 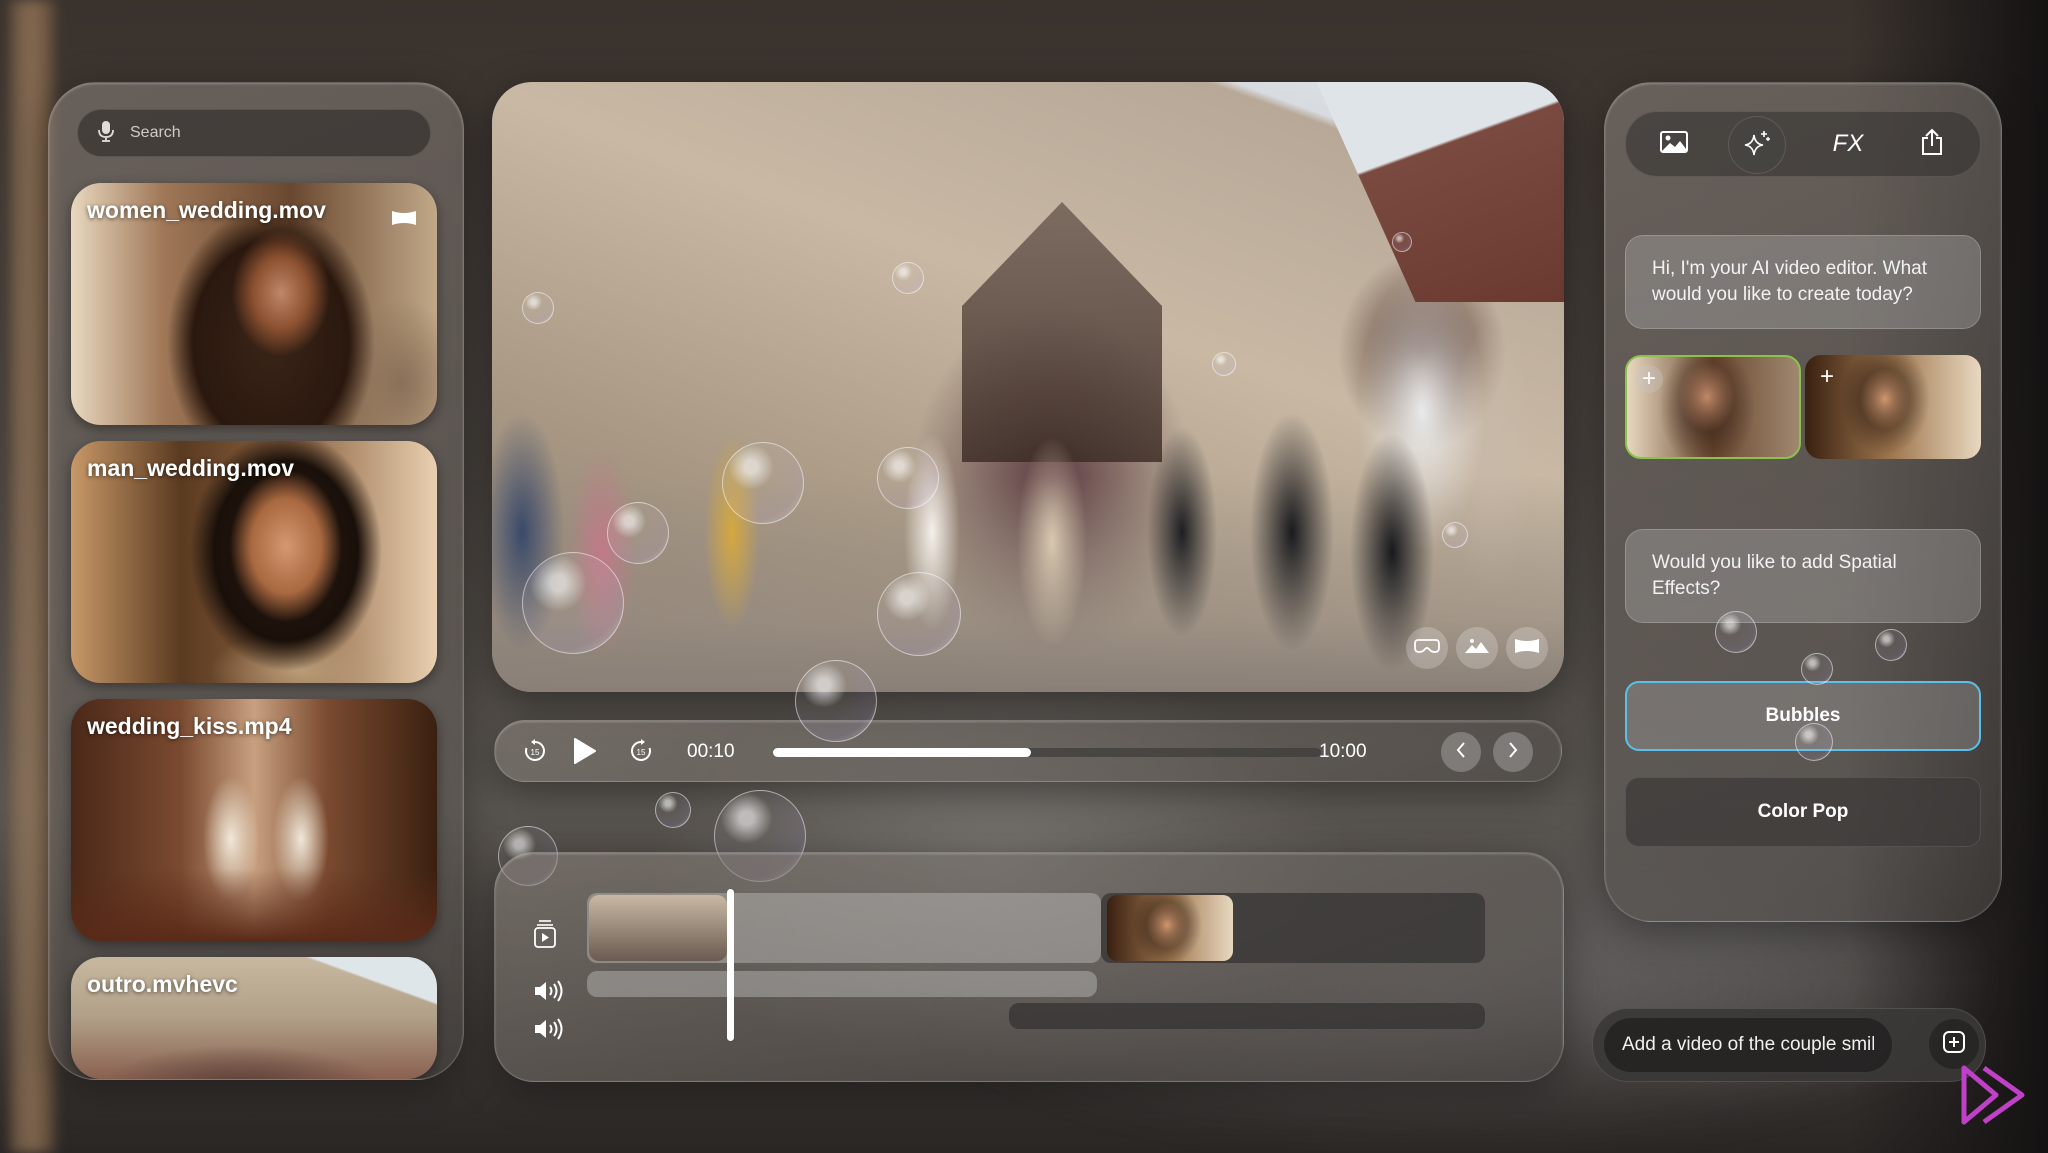 What do you see at coordinates (106, 133) in the screenshot?
I see `microphone-icon` at bounding box center [106, 133].